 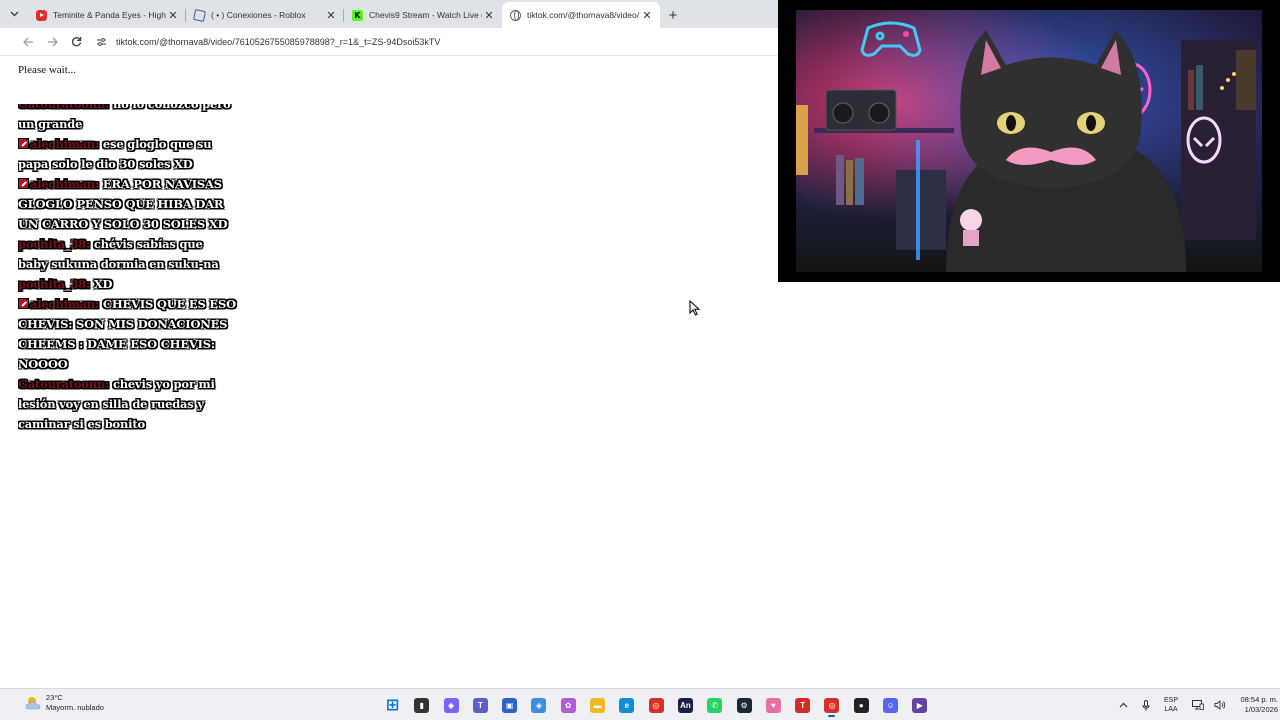 What do you see at coordinates (538, 705) in the screenshot?
I see `taskbar-app: ◈` at bounding box center [538, 705].